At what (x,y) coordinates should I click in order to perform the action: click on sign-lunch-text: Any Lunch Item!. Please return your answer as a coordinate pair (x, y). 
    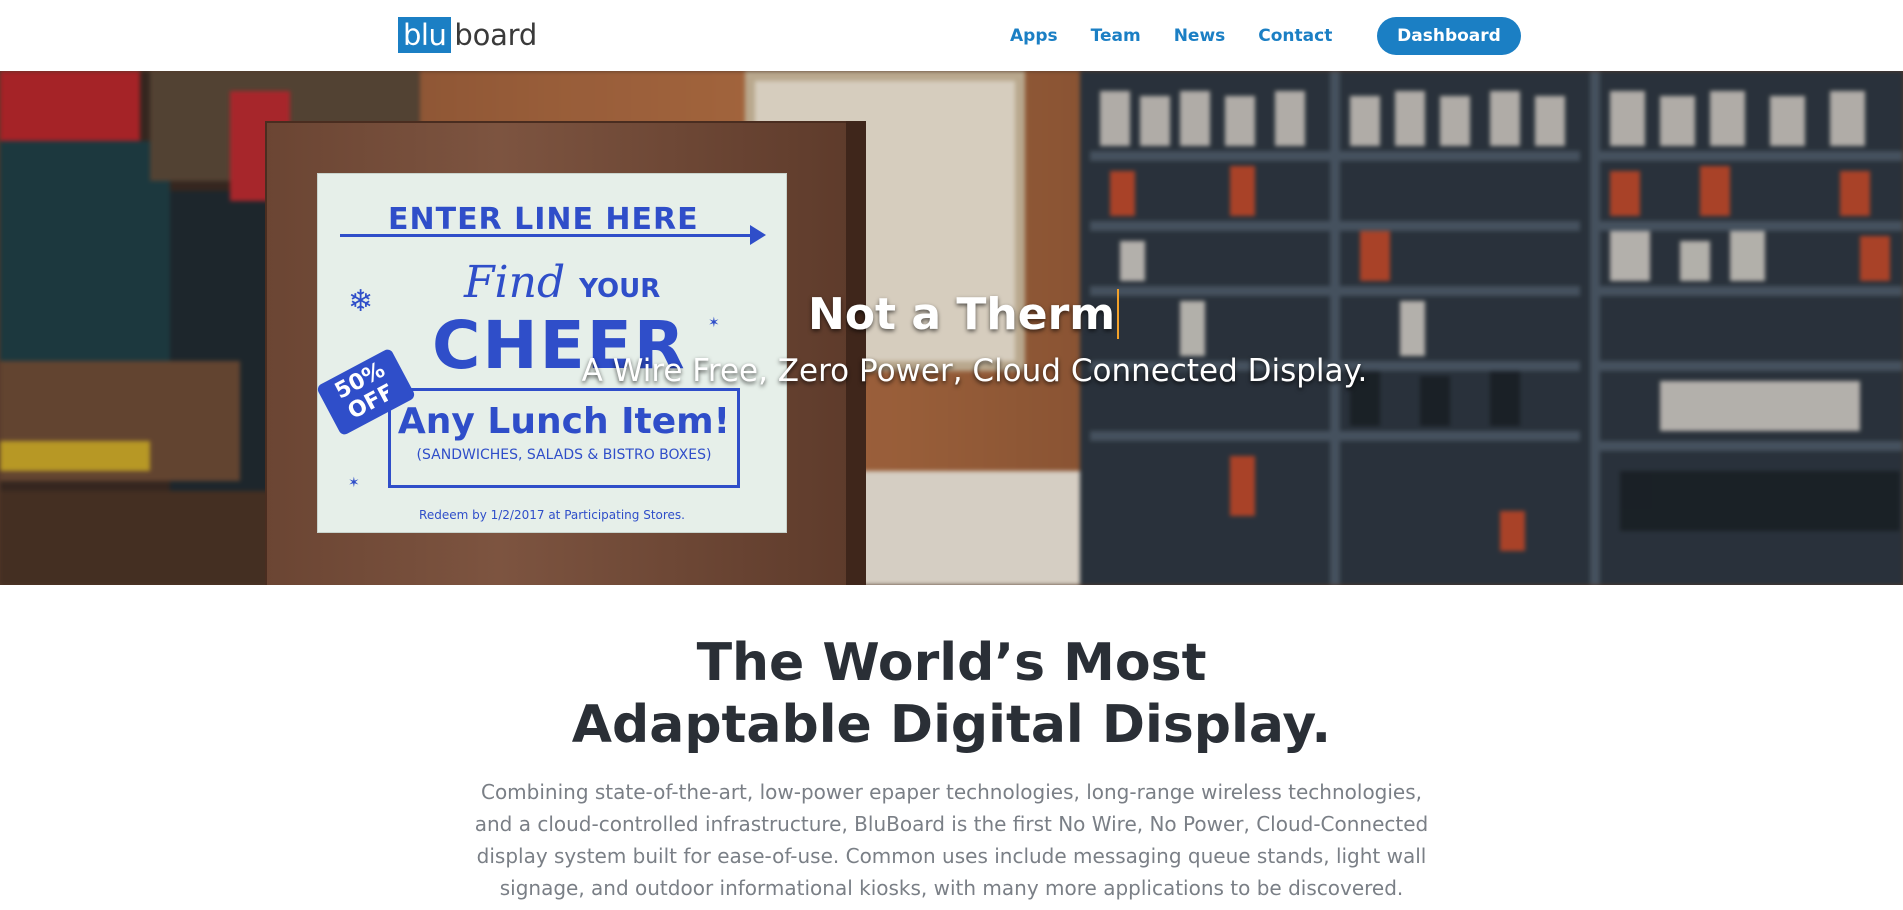
    Looking at the image, I should click on (564, 421).